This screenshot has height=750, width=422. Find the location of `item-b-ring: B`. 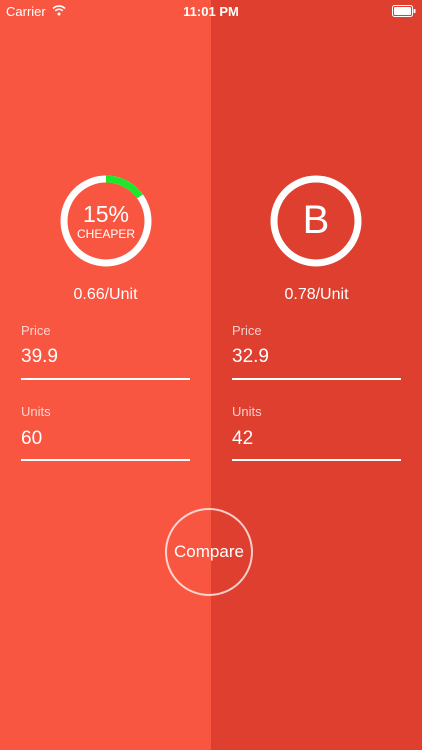

item-b-ring: B is located at coordinates (316, 221).